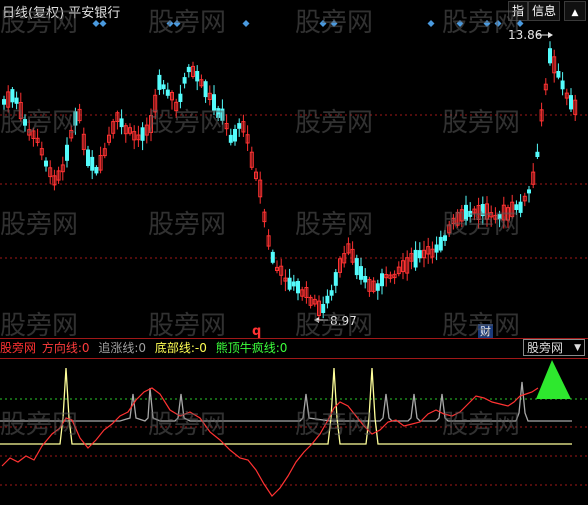 The width and height of the screenshot is (588, 505). I want to click on bear-bull-line-value: 0, so click(283, 348).